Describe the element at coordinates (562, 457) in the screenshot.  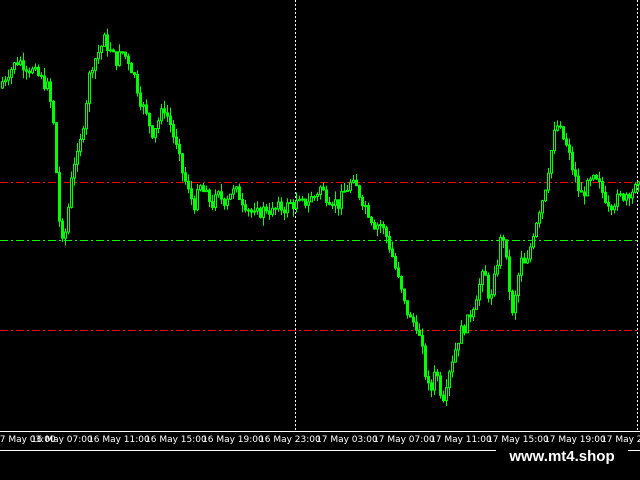
I see `watermark-logo: www.mt4.shop` at that location.